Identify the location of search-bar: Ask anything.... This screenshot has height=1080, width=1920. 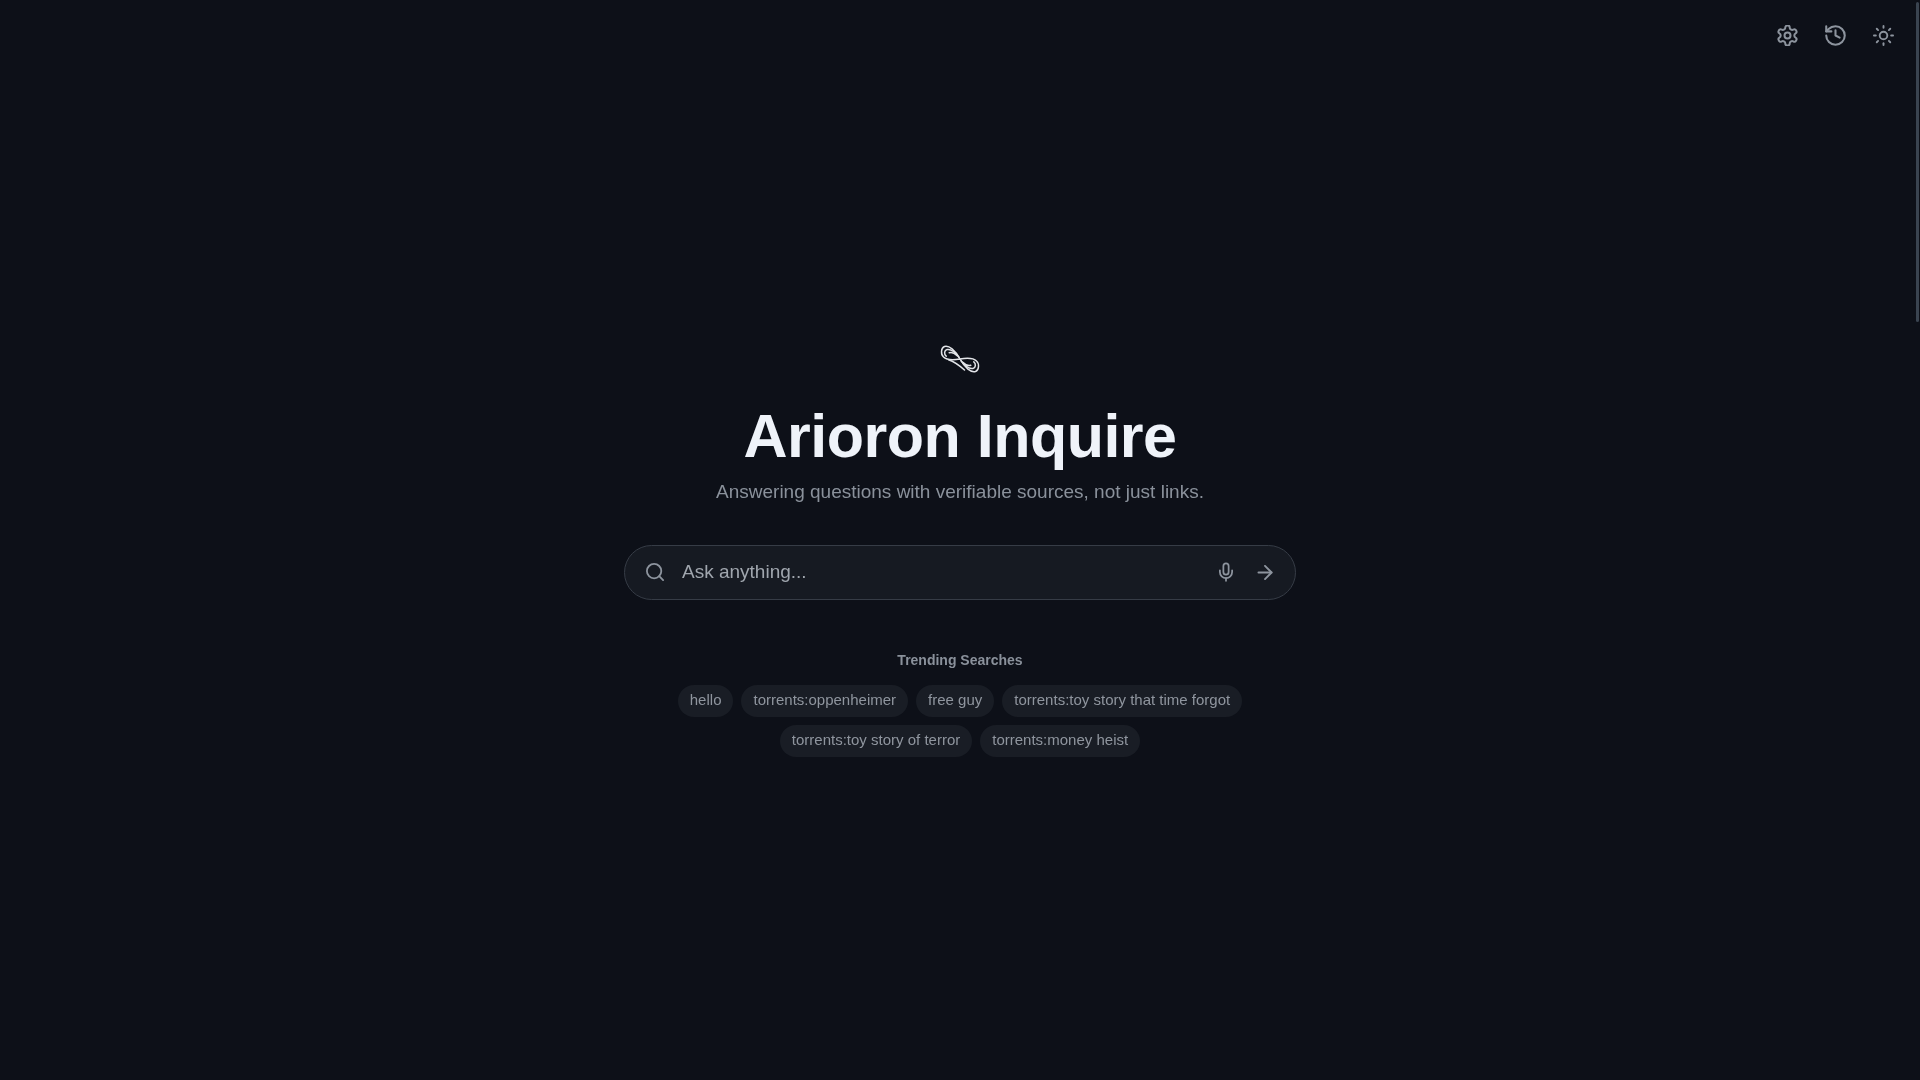
(960, 572).